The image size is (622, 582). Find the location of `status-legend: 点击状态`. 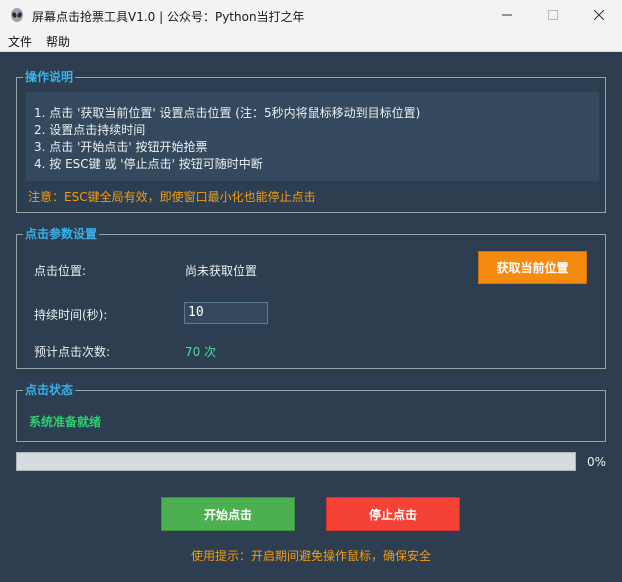

status-legend: 点击状态 is located at coordinates (49, 390).